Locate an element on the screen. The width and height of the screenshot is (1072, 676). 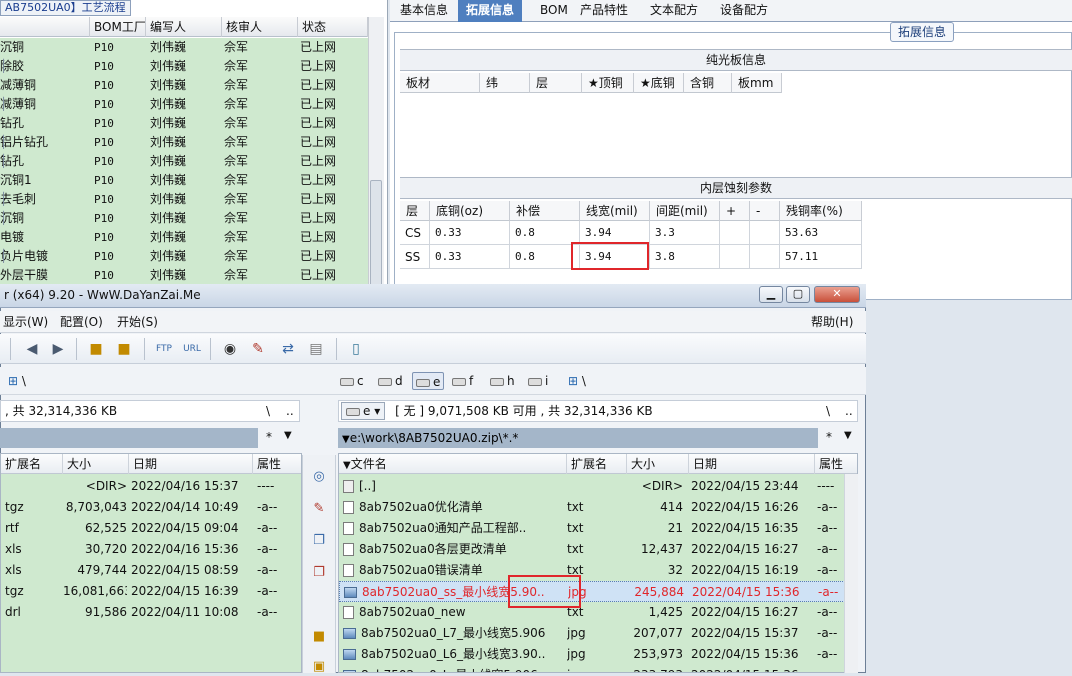
bom-row: 沉铜 P10 刘伟巍 佘军 已上网 is located at coordinates (184, 47).